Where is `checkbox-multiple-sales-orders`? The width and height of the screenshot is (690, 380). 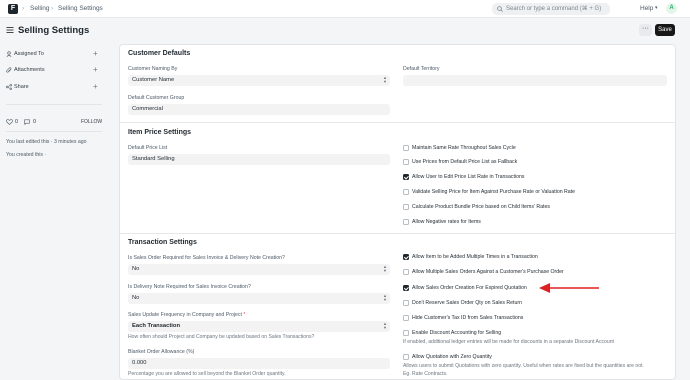 checkbox-multiple-sales-orders is located at coordinates (406, 272).